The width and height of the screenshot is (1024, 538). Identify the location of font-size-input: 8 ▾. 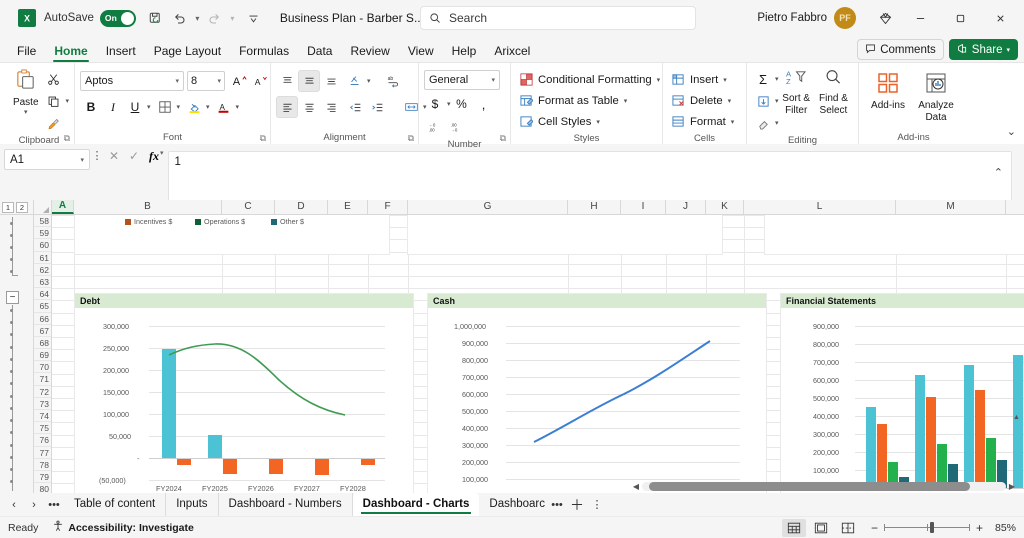
(206, 81).